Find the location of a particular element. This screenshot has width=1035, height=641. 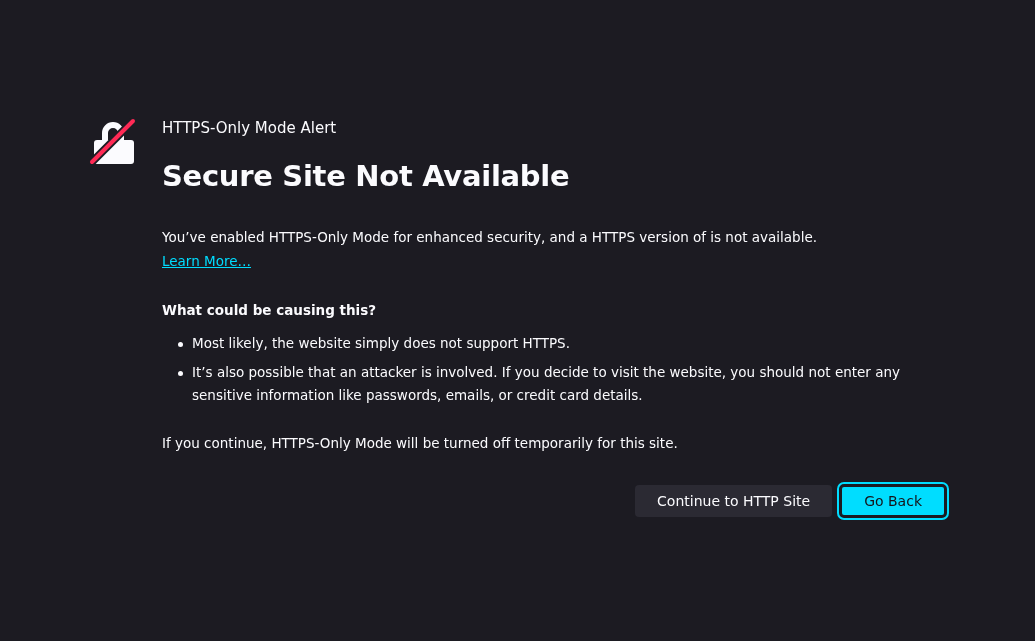

cause-text: It’s also possible that an attacker is involved. If you decide to visit the website, you should not enter any sensitive information like passwords, emails, or credit card details. is located at coordinates (546, 384).